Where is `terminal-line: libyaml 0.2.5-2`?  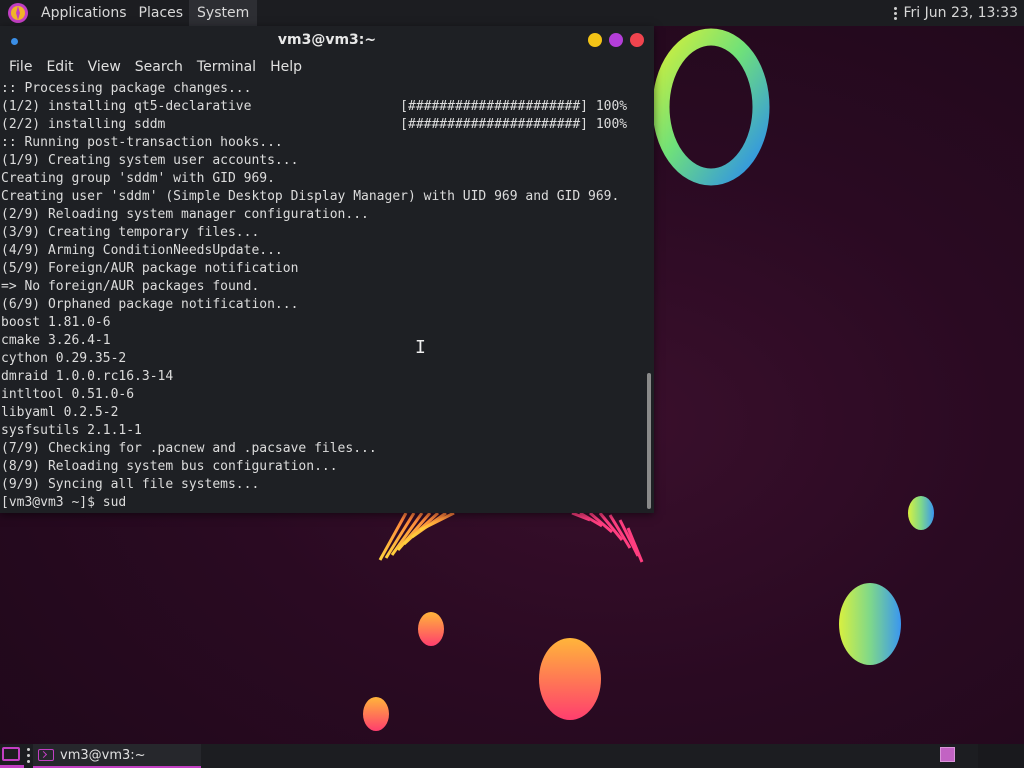 terminal-line: libyaml 0.2.5-2 is located at coordinates (60, 412).